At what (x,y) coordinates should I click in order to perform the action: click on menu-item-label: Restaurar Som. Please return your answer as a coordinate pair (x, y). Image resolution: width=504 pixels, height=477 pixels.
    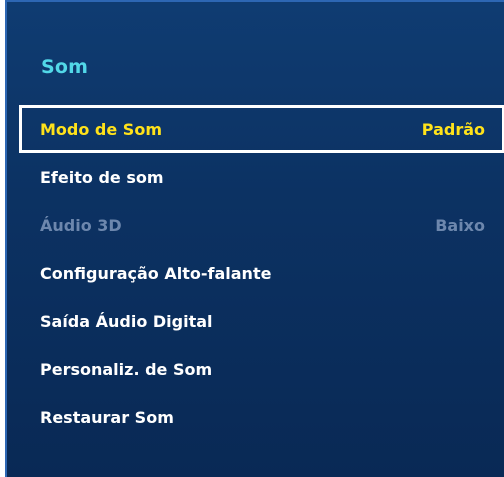
    Looking at the image, I should click on (107, 417).